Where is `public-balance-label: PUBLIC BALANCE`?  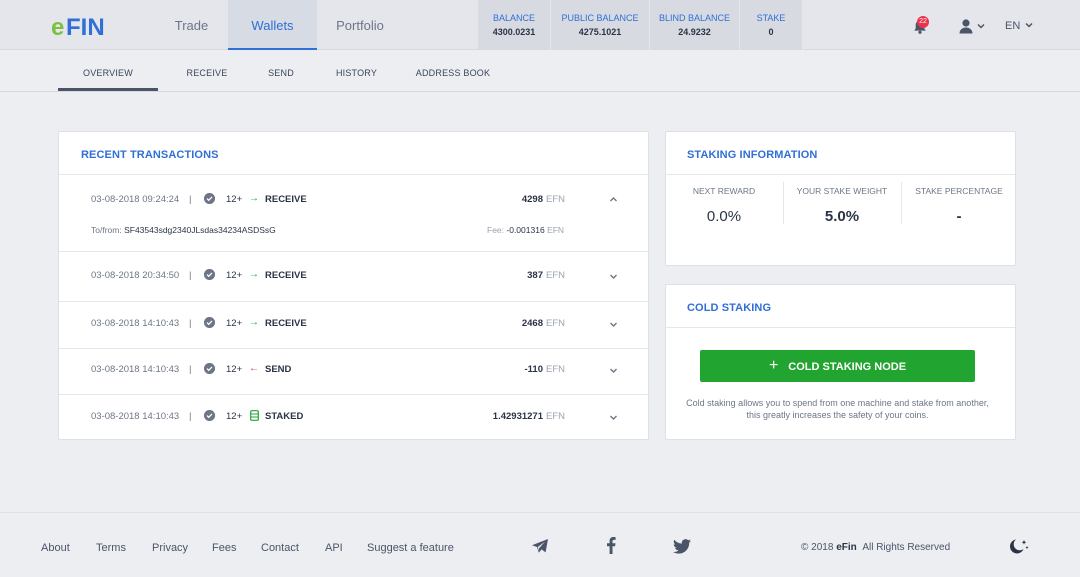
public-balance-label: PUBLIC BALANCE is located at coordinates (600, 18).